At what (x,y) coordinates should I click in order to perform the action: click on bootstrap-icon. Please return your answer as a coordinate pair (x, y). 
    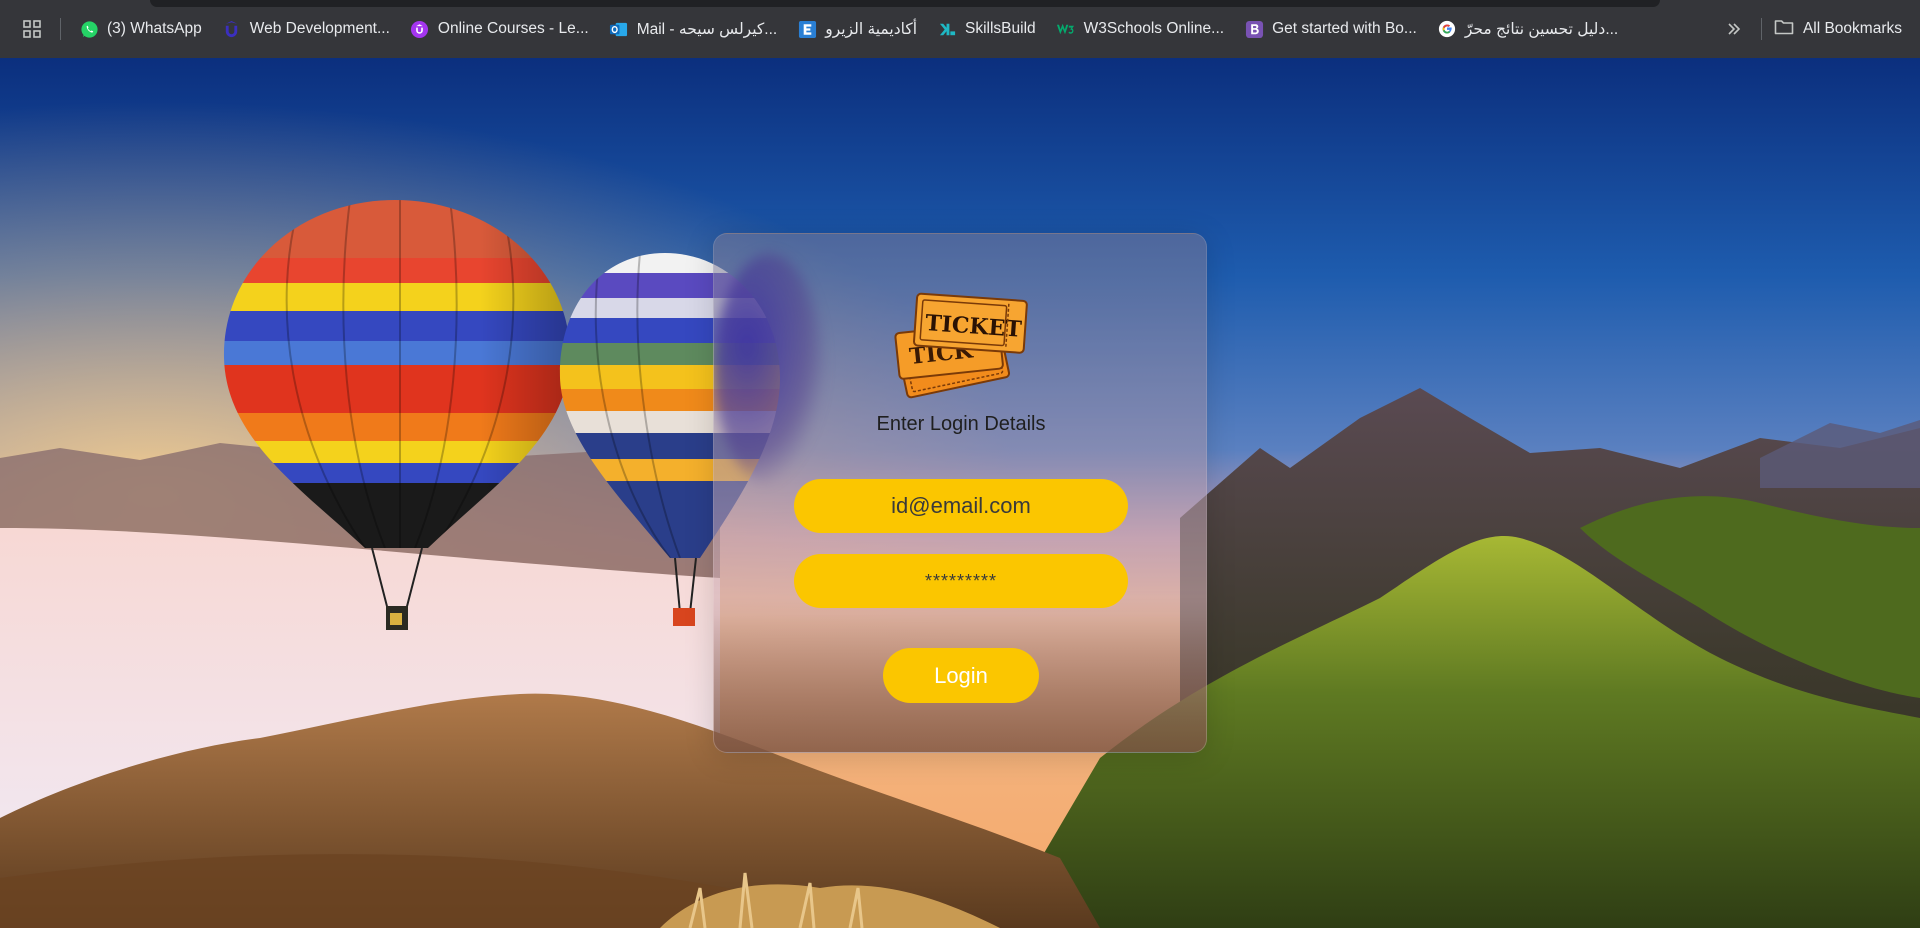
    Looking at the image, I should click on (1254, 29).